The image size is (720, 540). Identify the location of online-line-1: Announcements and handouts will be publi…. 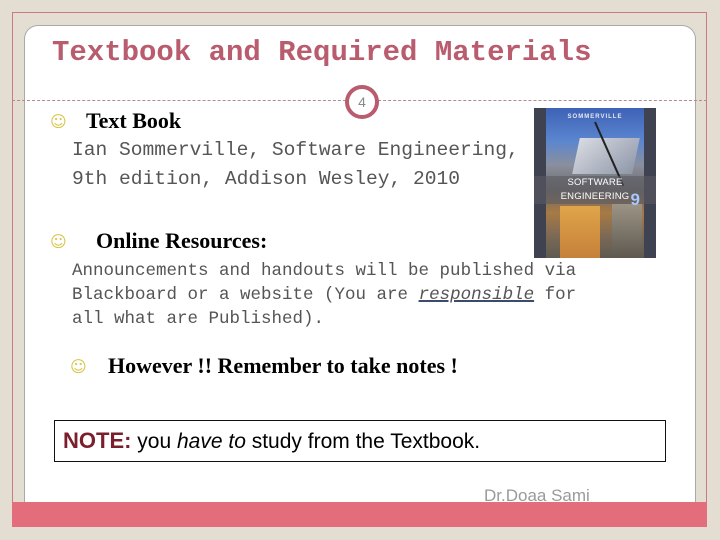
(324, 271).